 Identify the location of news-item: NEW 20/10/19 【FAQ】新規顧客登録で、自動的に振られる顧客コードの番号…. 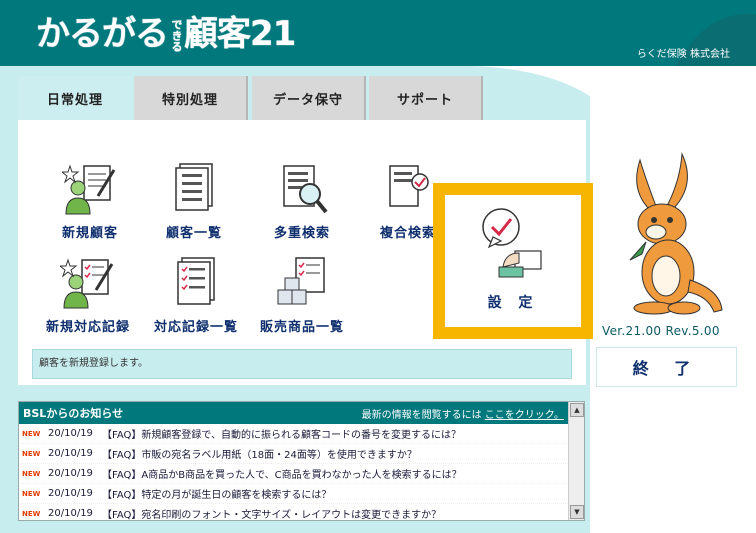
(293, 434).